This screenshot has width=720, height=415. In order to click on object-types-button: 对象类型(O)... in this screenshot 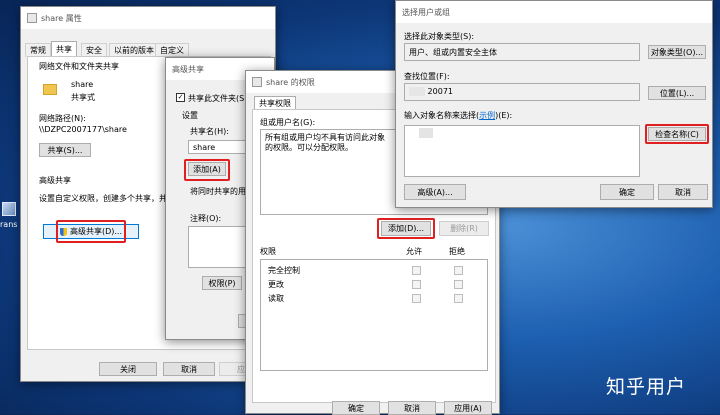, I will do `click(677, 52)`.